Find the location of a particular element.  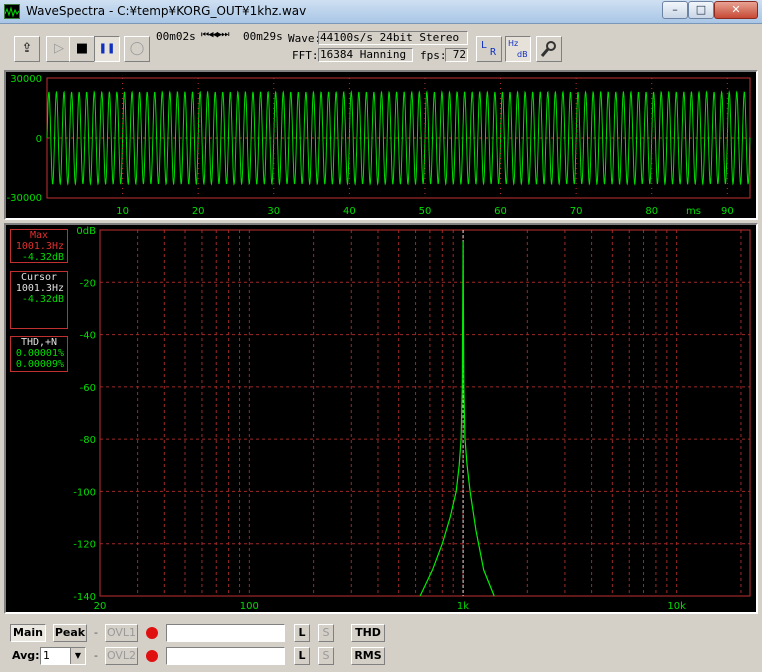

stop-button: ■ is located at coordinates (82, 49).